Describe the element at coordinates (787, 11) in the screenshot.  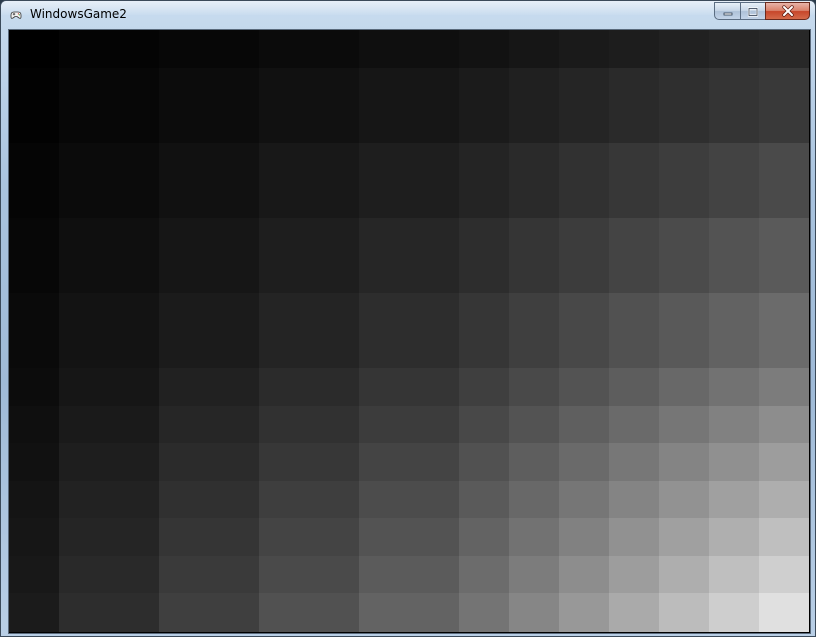
I see `close-button` at that location.